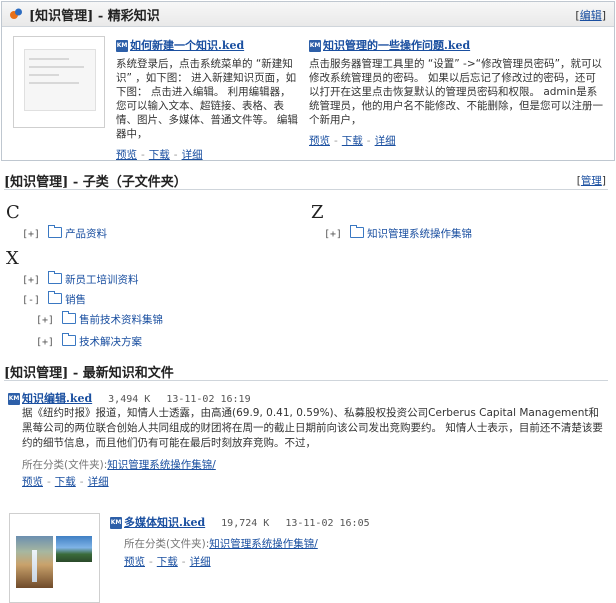 Image resolution: width=616 pixels, height=603 pixels. What do you see at coordinates (306, 371) in the screenshot?
I see `latest-header: [知识管理] - 最新知识和文件` at bounding box center [306, 371].